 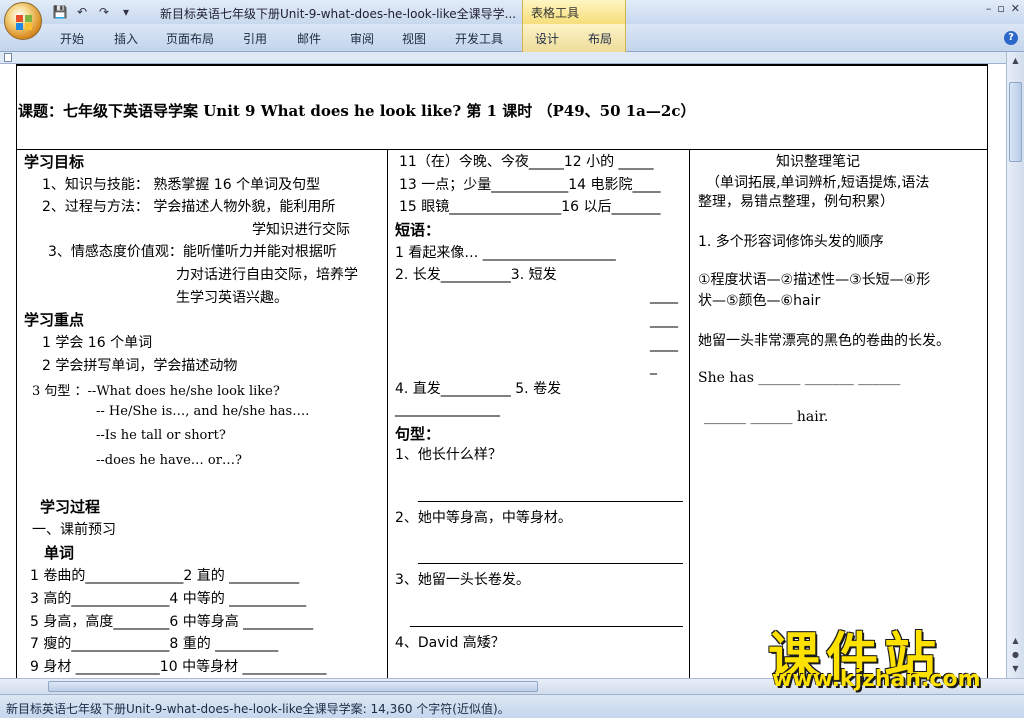 I want to click on tab-home: 开始, so click(x=72, y=38).